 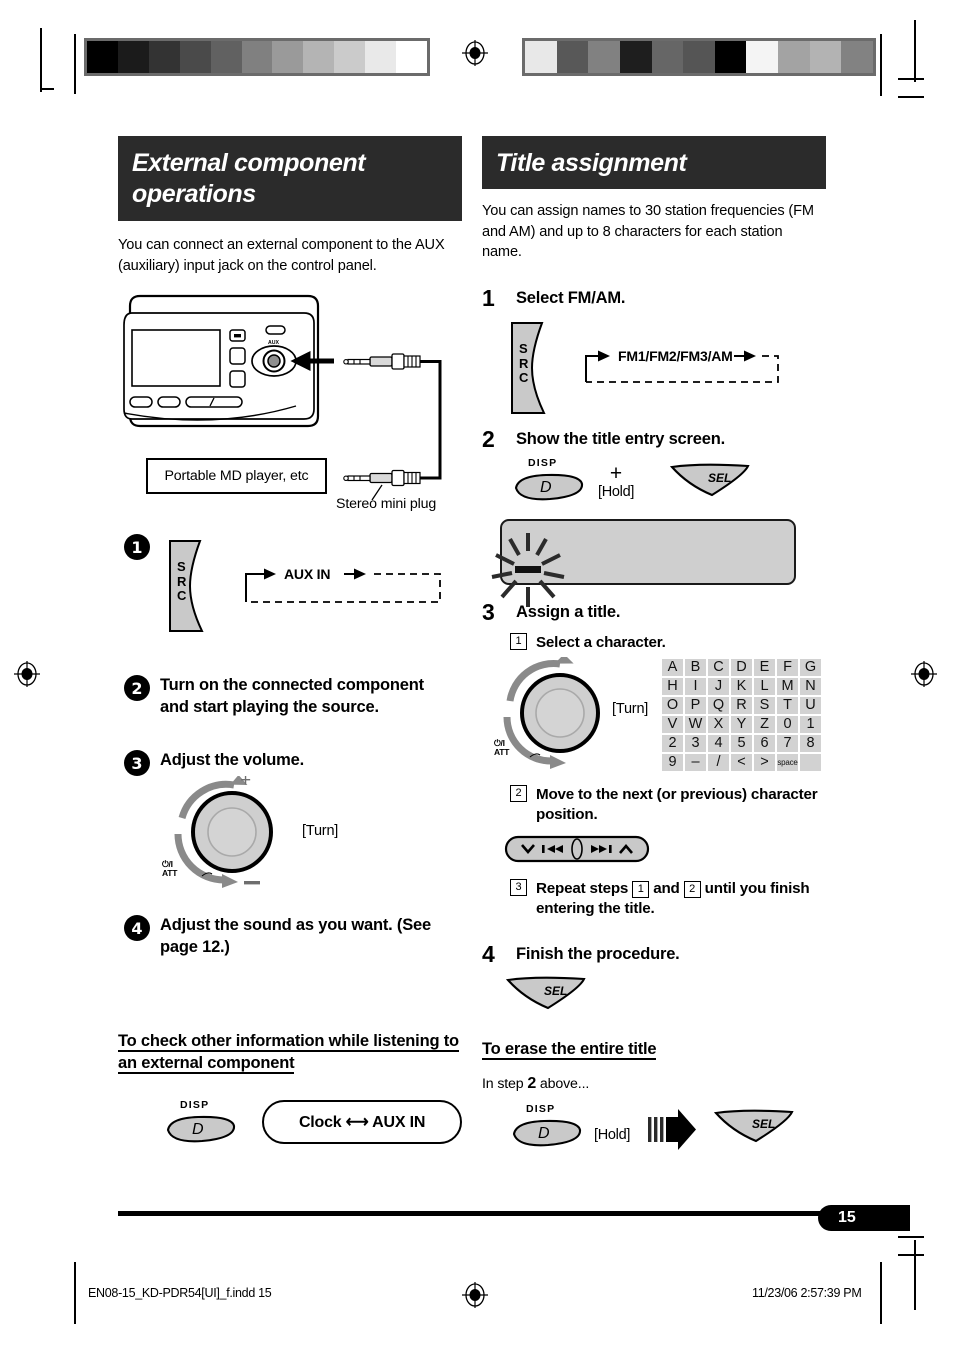 What do you see at coordinates (924, 674) in the screenshot?
I see `registration-mark-right` at bounding box center [924, 674].